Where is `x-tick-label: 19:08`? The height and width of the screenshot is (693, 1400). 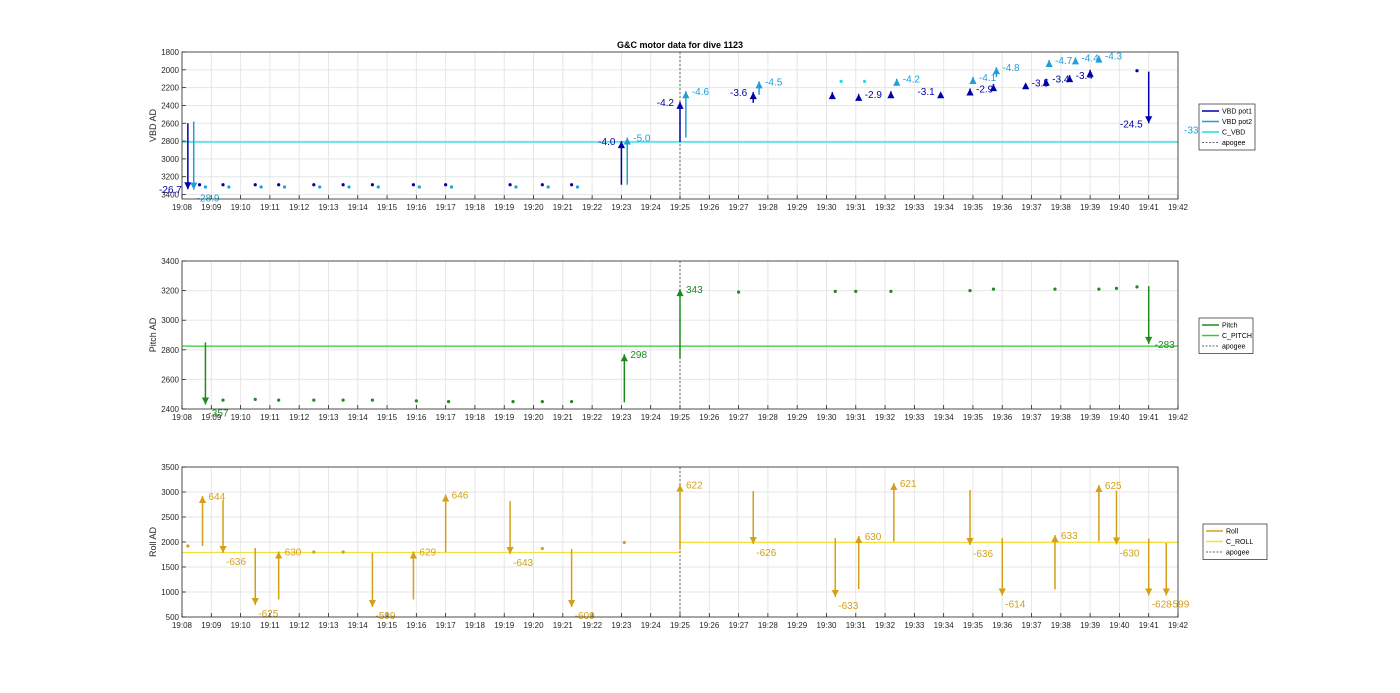
x-tick-label: 19:08 is located at coordinates (182, 207).